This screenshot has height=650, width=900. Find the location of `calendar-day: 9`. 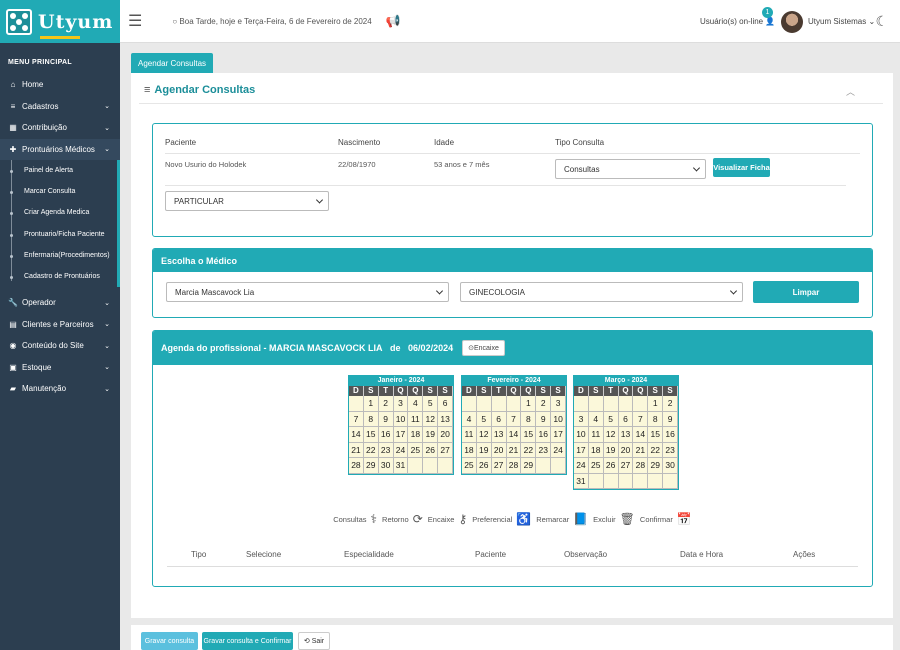

calendar-day: 9 is located at coordinates (544, 419).